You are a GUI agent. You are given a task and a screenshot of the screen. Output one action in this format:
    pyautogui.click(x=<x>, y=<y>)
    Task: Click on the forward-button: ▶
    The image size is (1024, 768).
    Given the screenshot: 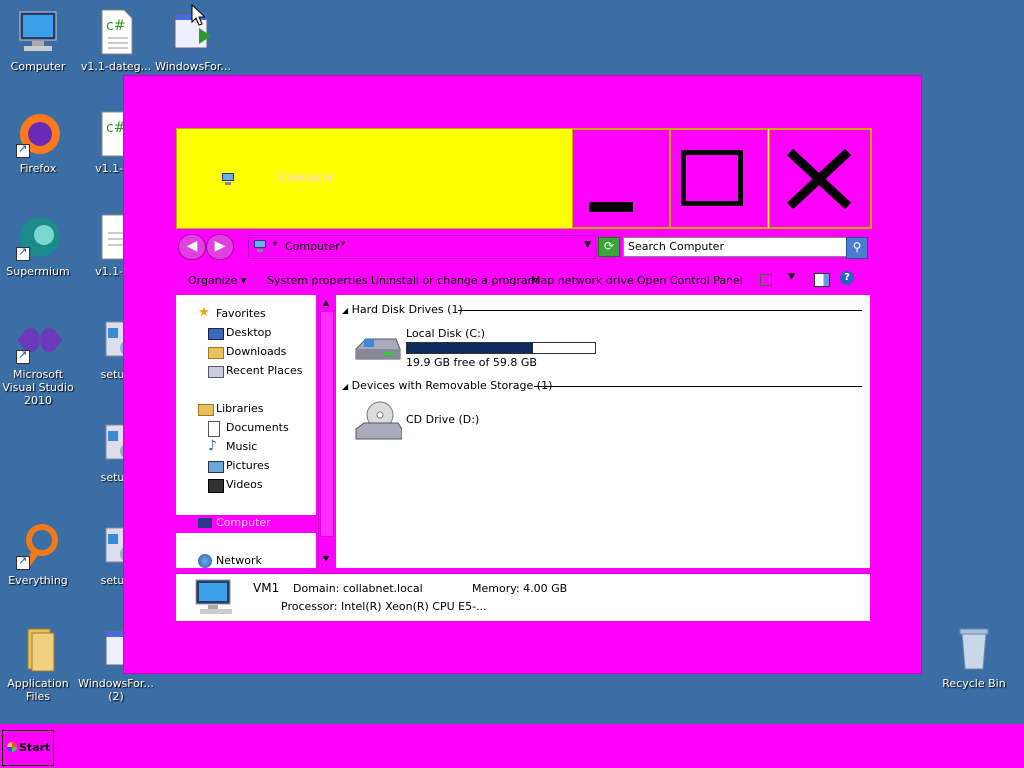 What is the action you would take?
    pyautogui.click(x=220, y=247)
    